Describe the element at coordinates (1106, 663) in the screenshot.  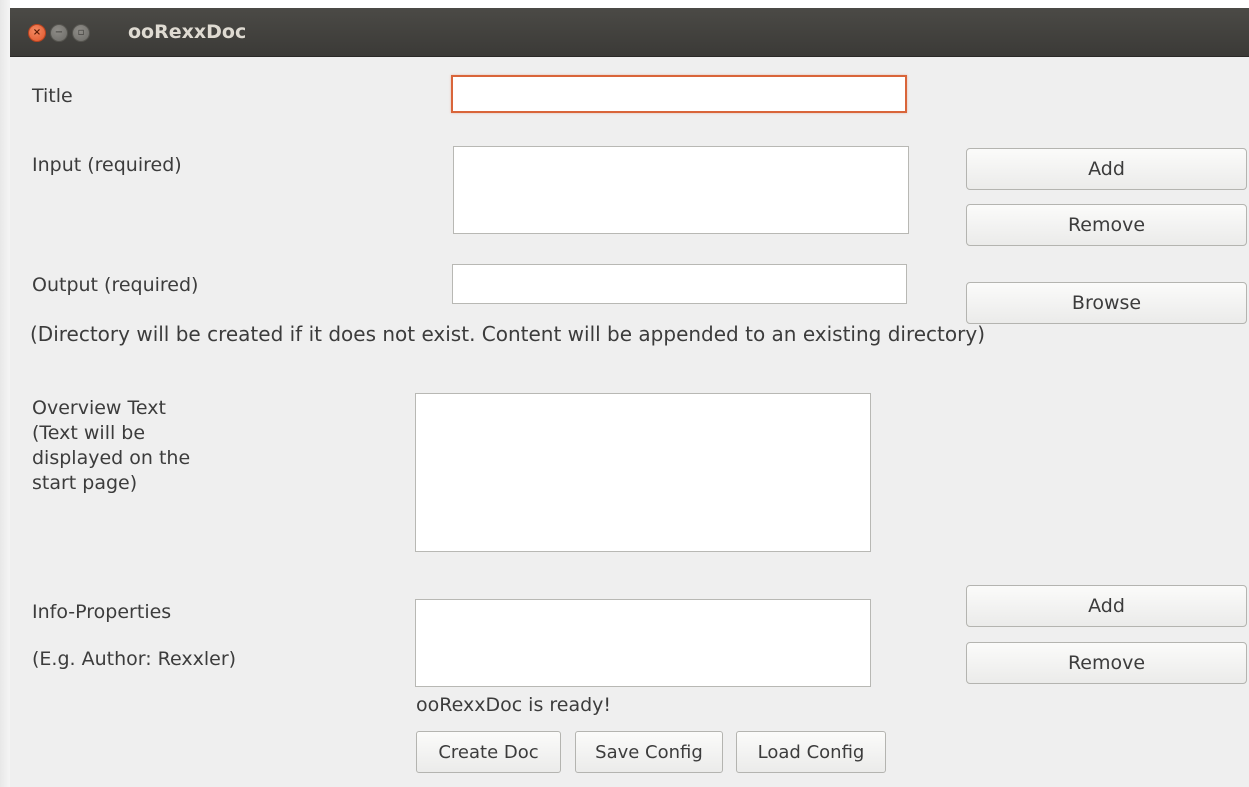
I see `info-remove-button: Remove` at that location.